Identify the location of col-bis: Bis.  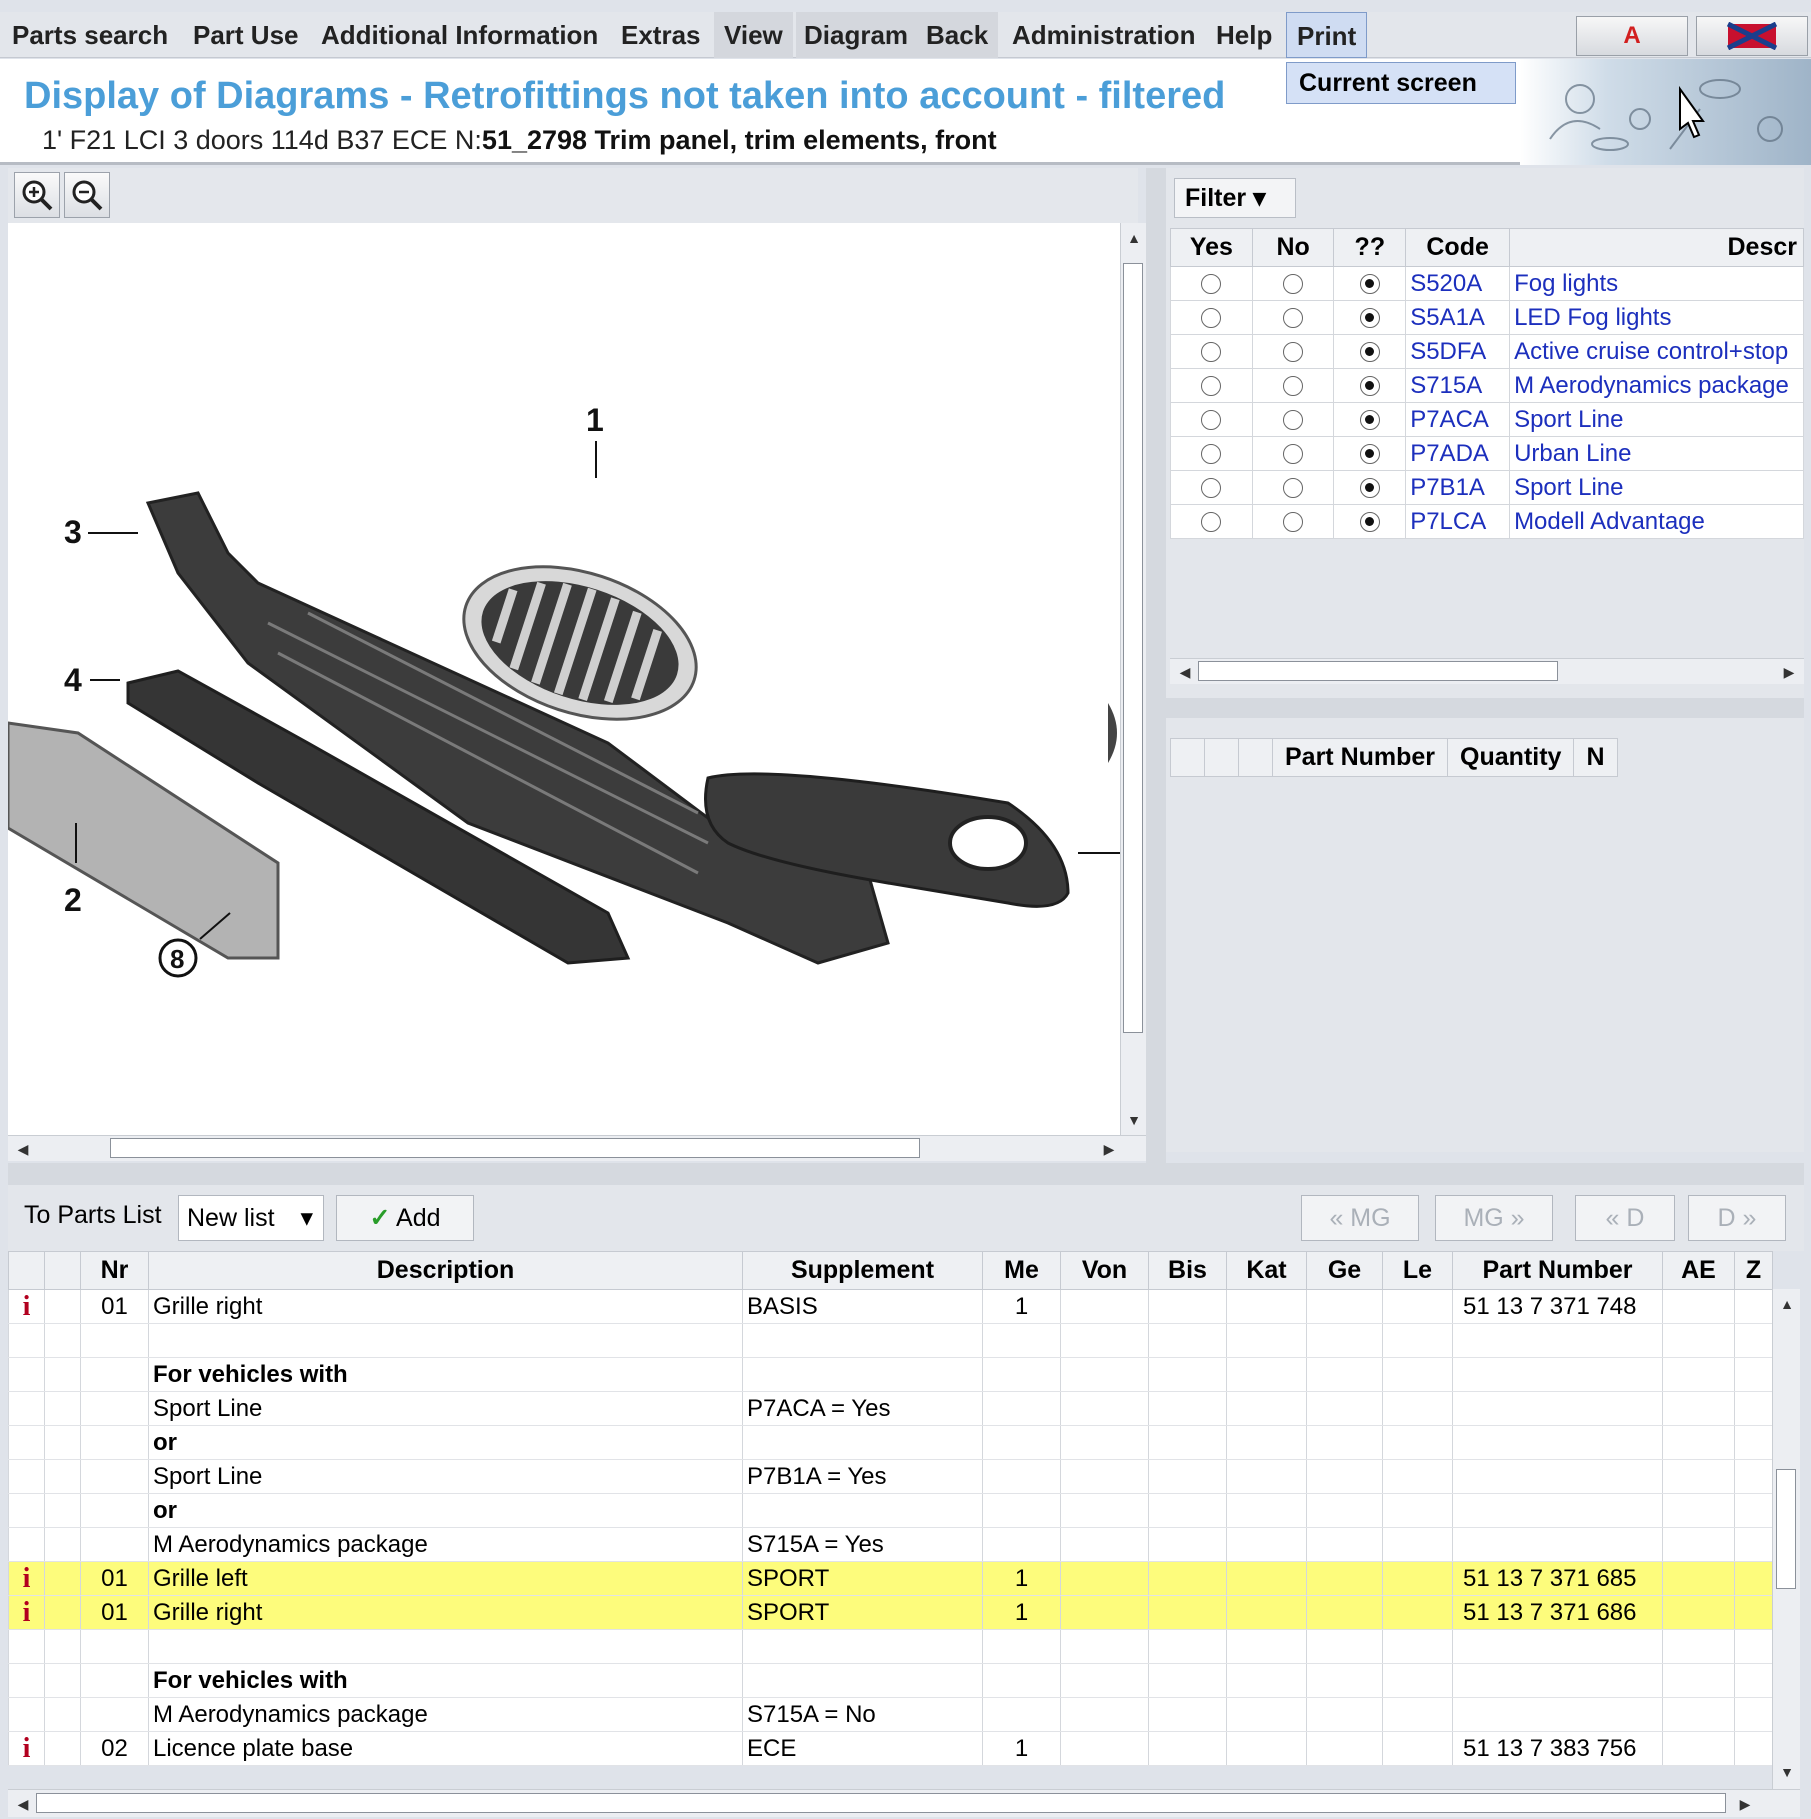
(1187, 1270).